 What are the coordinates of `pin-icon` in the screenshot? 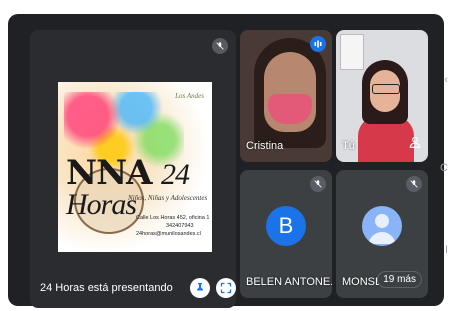 It's located at (200, 288).